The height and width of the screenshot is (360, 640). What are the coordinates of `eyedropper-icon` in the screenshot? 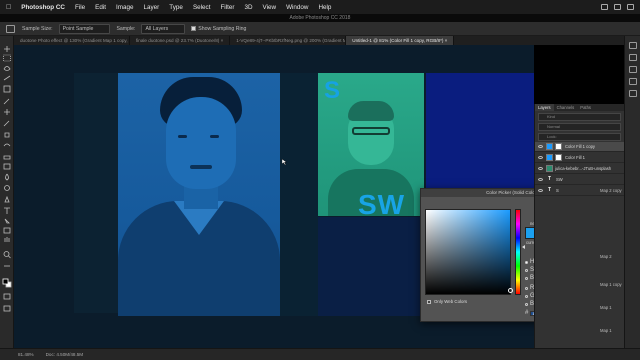 It's located at (6, 101).